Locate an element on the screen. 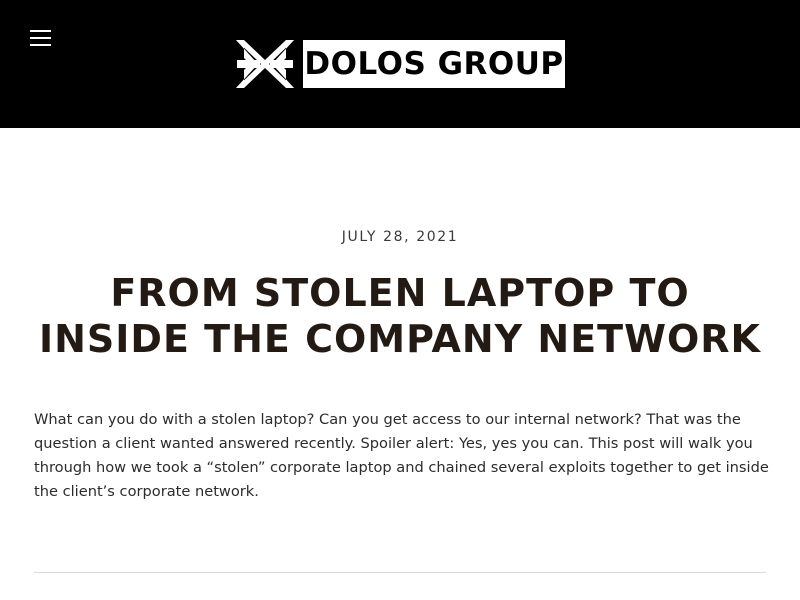 The height and width of the screenshot is (600, 800). dolos-logo-mark-icon is located at coordinates (265, 64).